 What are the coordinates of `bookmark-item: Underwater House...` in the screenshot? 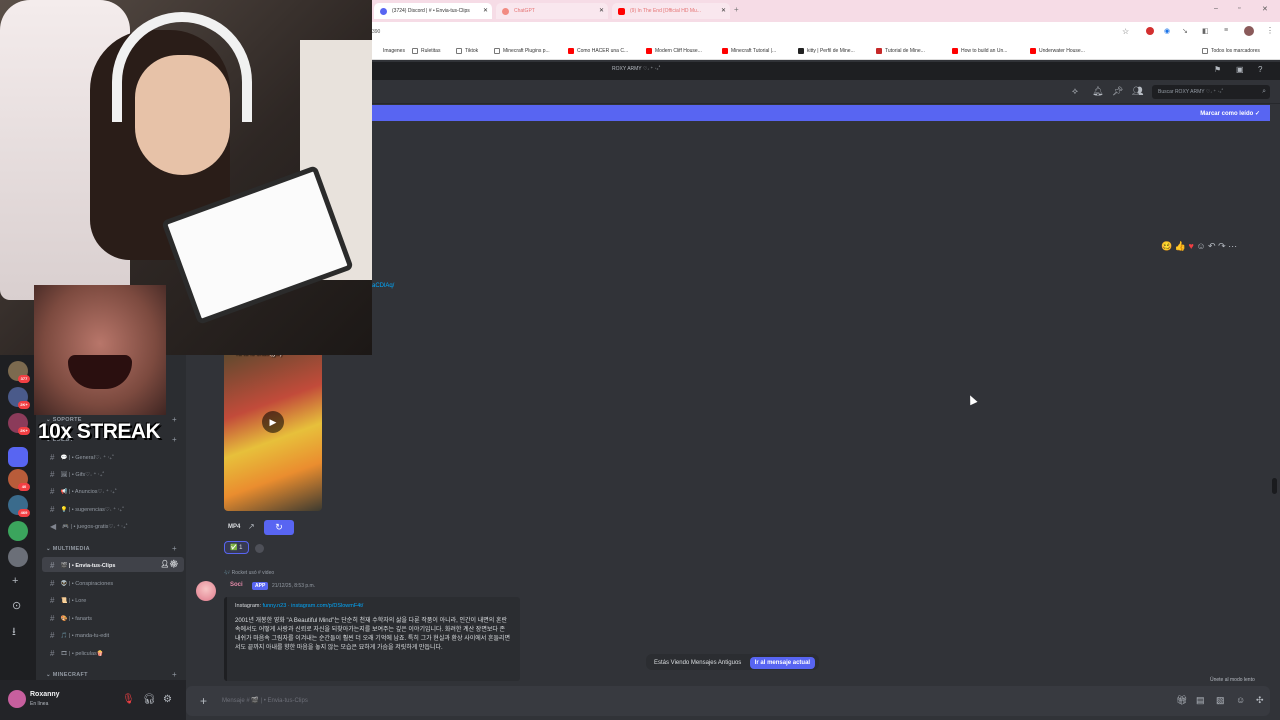 It's located at (1057, 51).